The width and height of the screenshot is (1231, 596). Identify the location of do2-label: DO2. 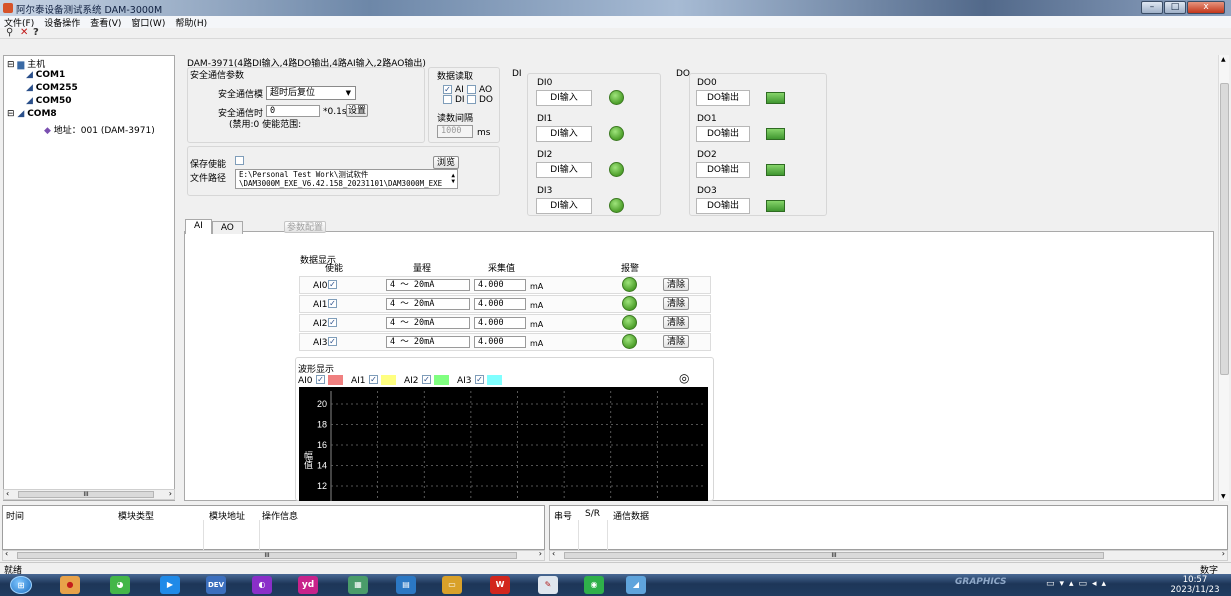
(707, 155).